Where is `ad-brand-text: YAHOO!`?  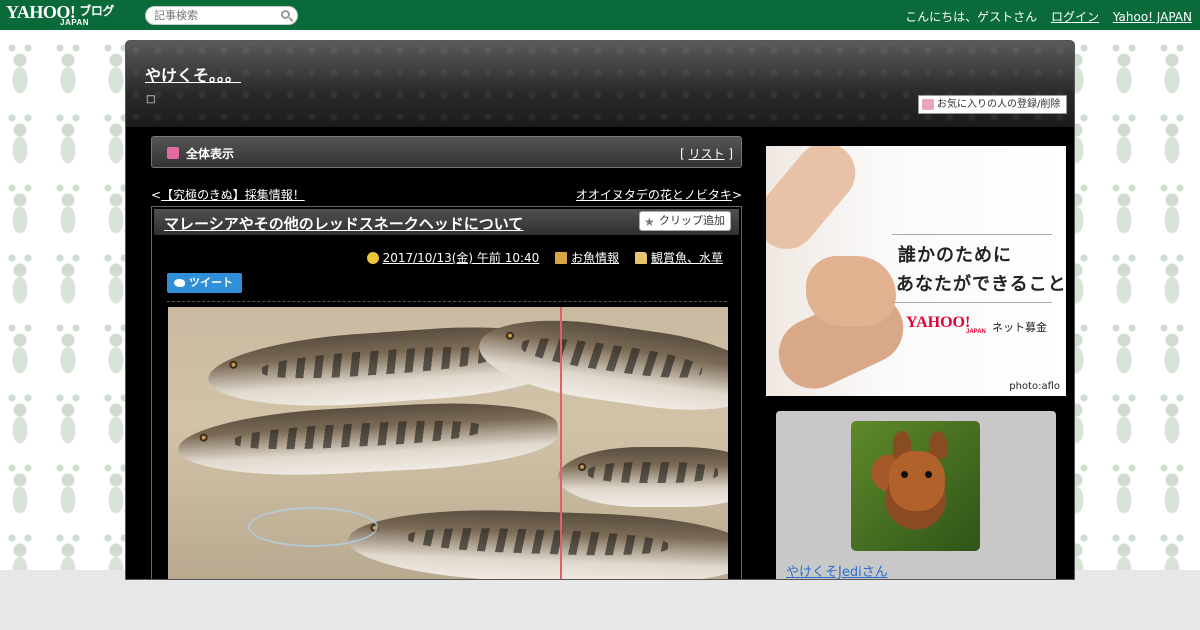 ad-brand-text: YAHOO! is located at coordinates (938, 322).